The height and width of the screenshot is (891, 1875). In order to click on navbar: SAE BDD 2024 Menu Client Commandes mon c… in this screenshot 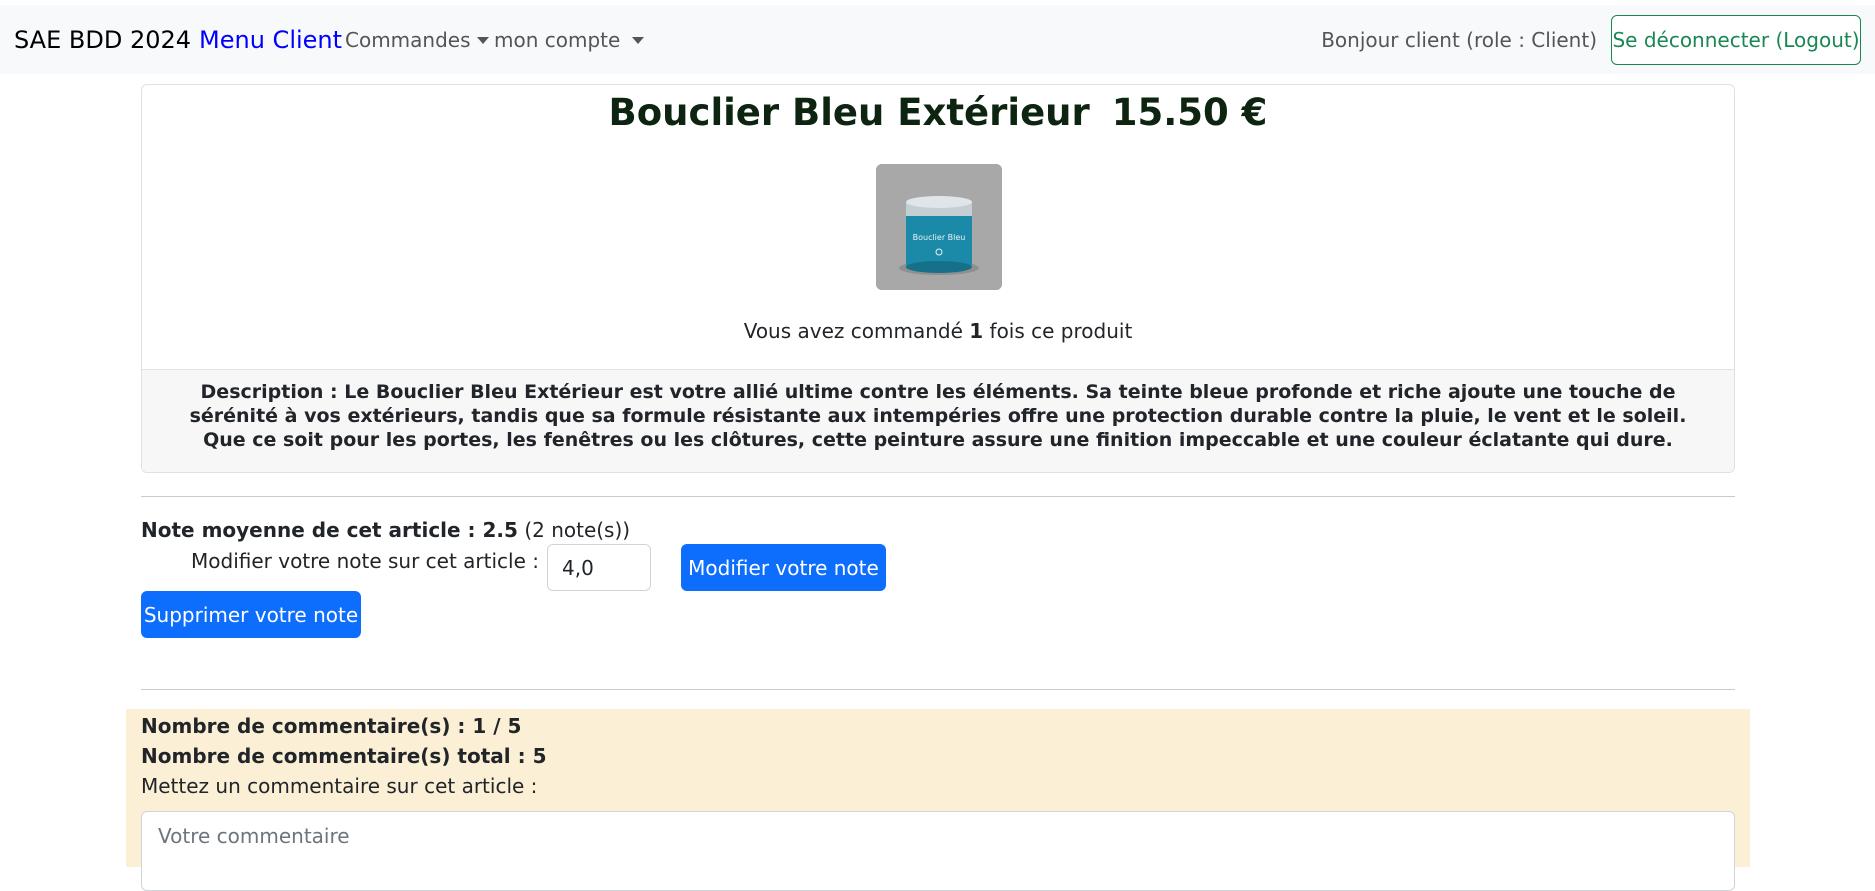, I will do `click(937, 39)`.